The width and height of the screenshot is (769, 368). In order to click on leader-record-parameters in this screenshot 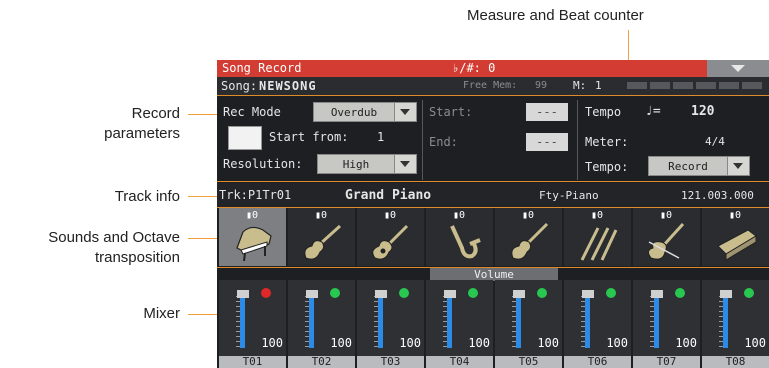, I will do `click(202, 114)`.